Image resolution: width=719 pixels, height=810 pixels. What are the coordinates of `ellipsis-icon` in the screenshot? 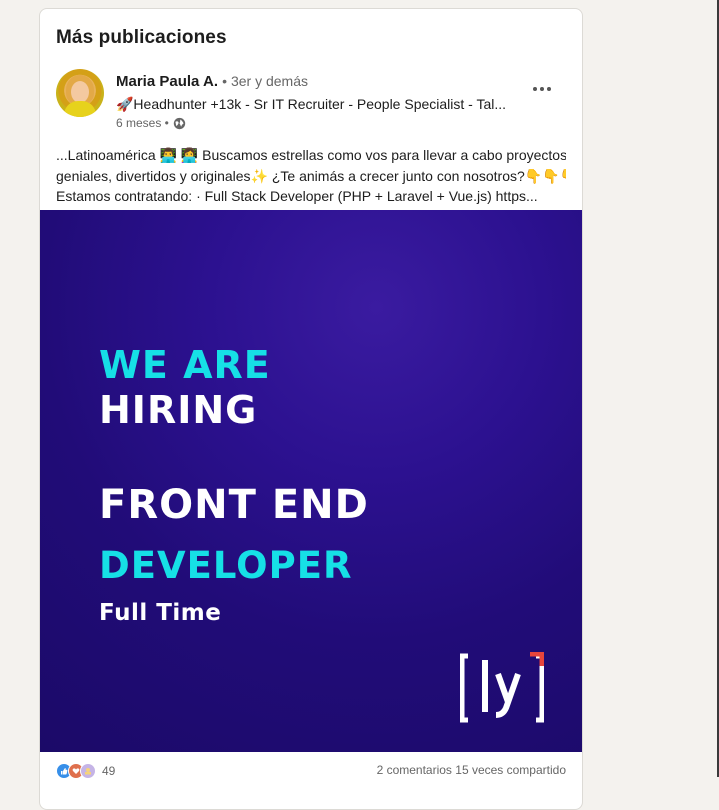 It's located at (535, 89).